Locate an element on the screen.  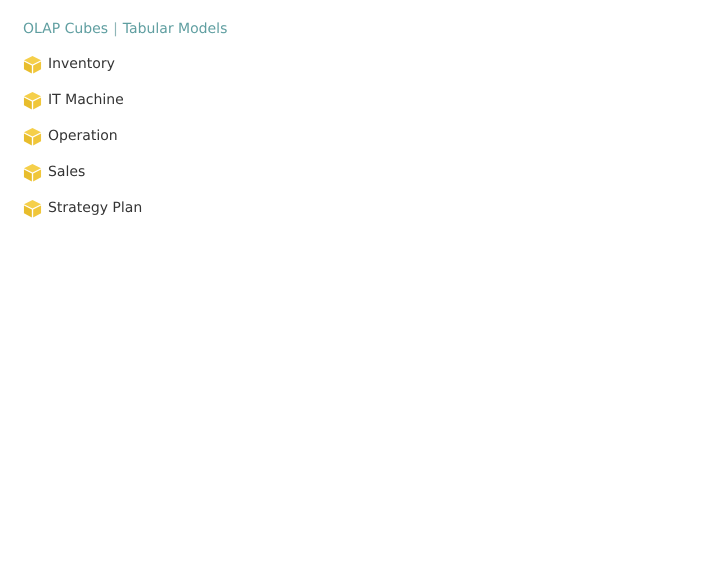
cube-link: Strategy Plan is located at coordinates (95, 208).